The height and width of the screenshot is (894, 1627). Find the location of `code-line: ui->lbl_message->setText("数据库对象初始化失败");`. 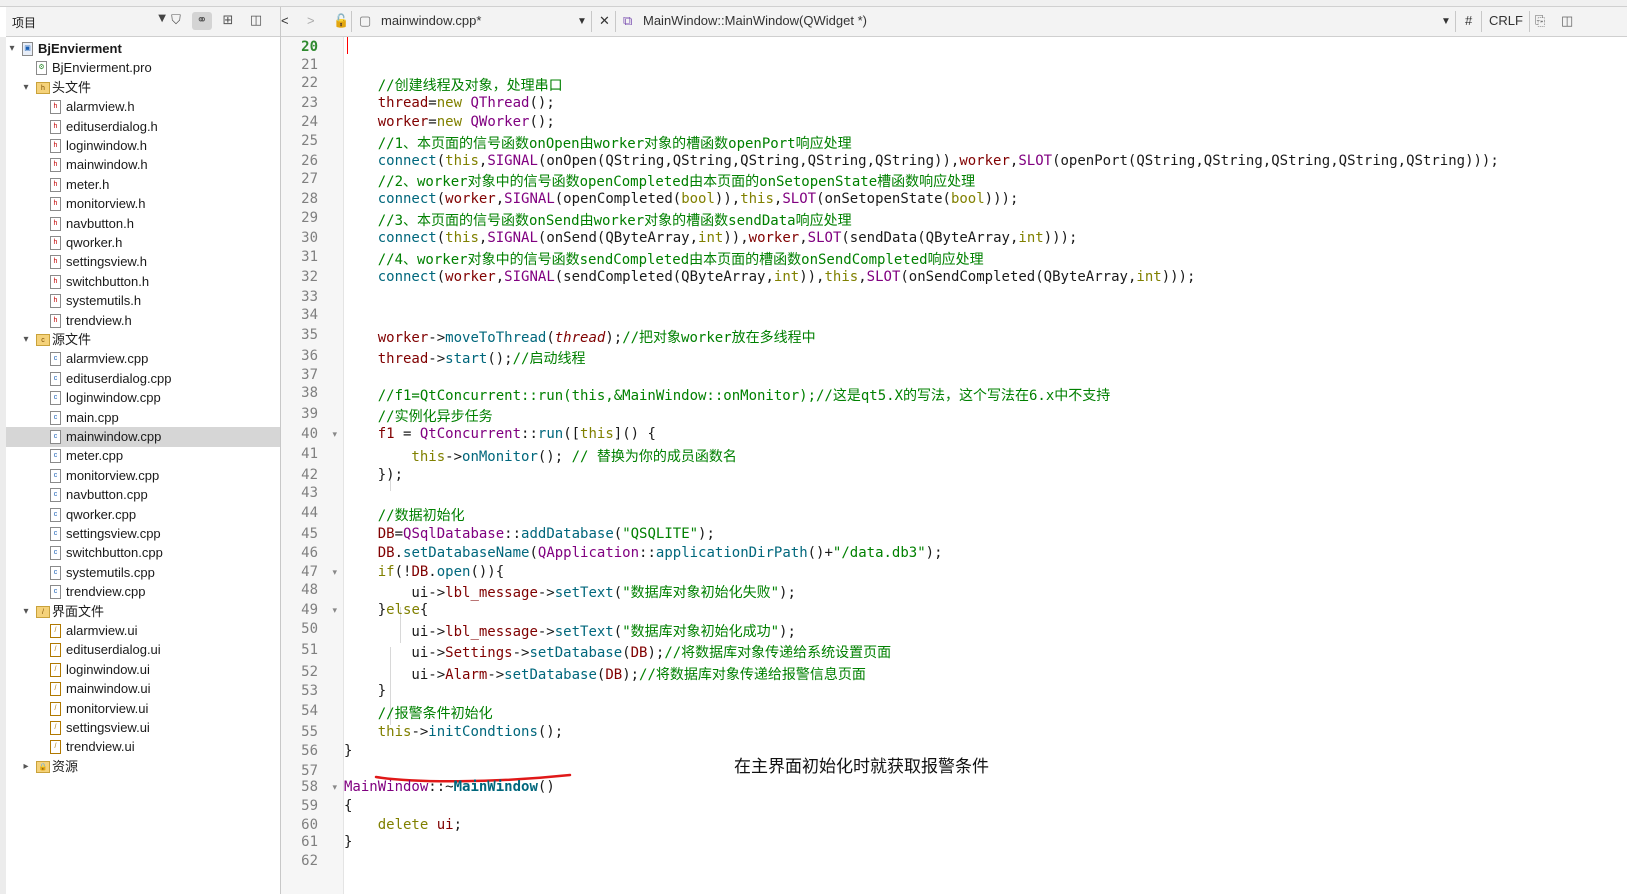

code-line: ui->lbl_message->setText("数据库对象初始化失败"); is located at coordinates (569, 592).